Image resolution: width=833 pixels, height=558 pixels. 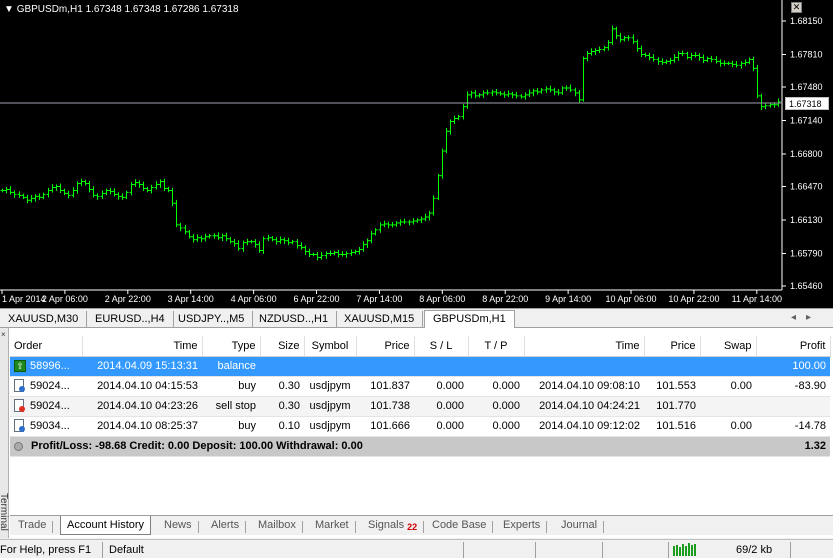 I want to click on tab-journal: Journal, so click(x=580, y=525).